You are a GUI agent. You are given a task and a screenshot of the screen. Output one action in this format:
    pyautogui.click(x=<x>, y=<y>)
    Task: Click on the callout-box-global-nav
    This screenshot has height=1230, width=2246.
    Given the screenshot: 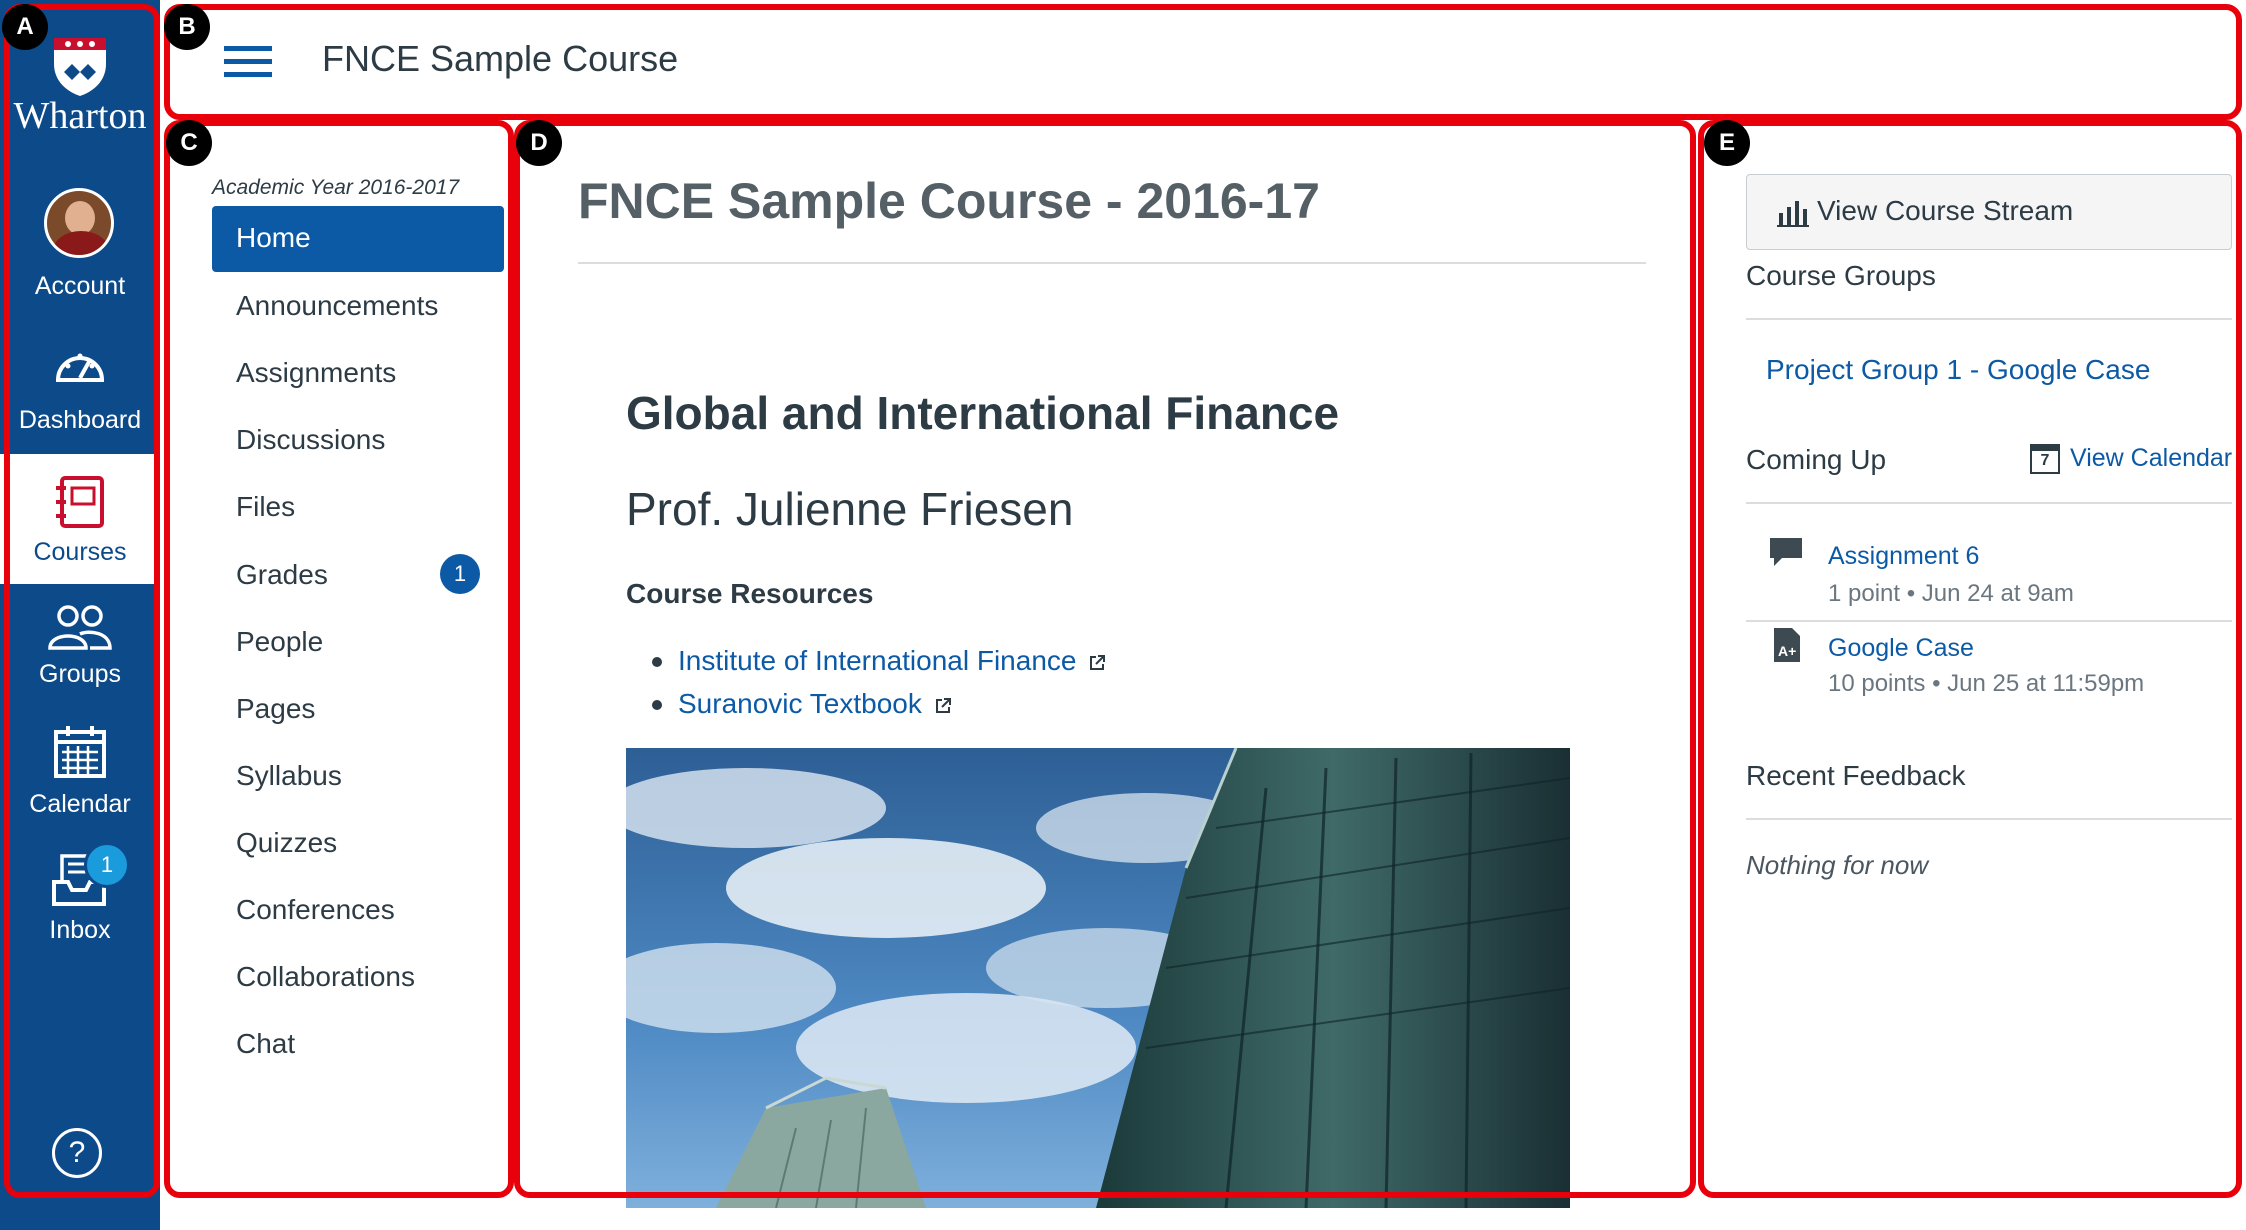 What is the action you would take?
    pyautogui.click(x=82, y=601)
    